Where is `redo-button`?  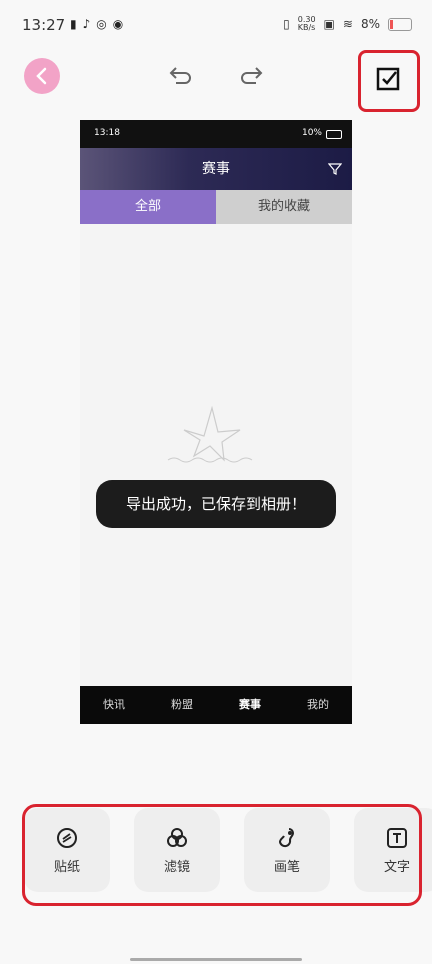 redo-button is located at coordinates (252, 76).